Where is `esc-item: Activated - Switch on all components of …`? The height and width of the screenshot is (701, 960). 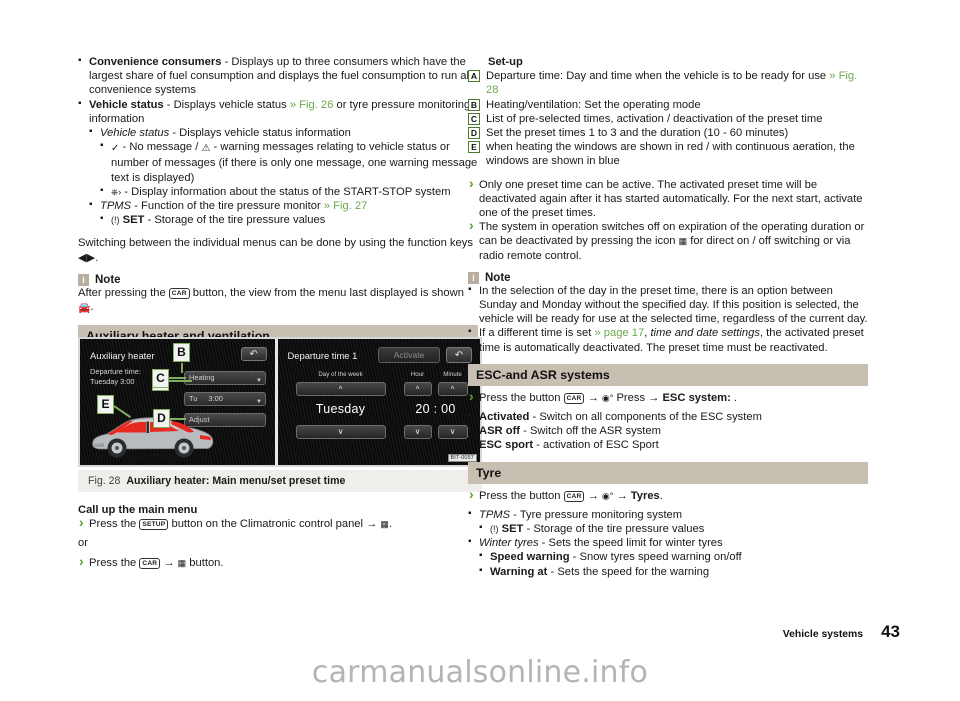
esc-item: Activated - Switch on all components of … is located at coordinates (668, 416).